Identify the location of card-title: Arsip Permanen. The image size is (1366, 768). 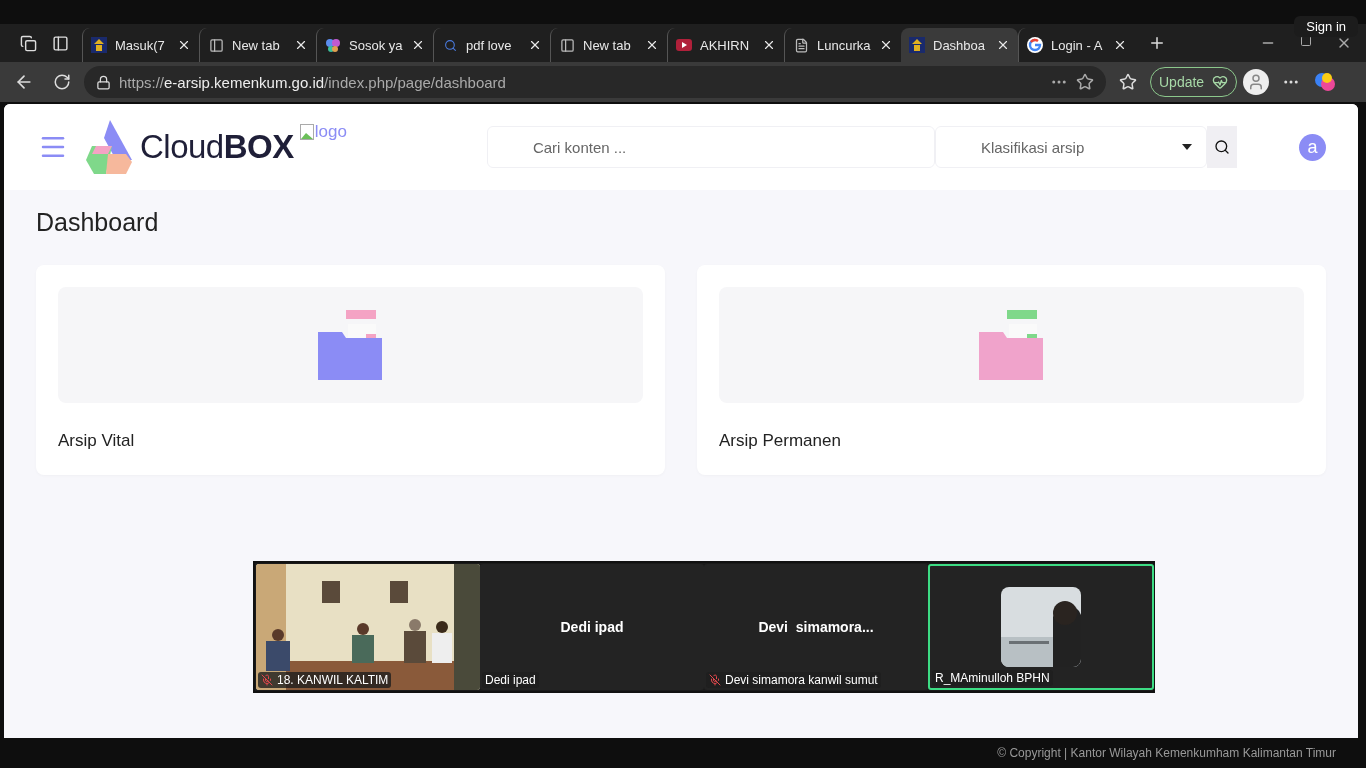
(780, 441).